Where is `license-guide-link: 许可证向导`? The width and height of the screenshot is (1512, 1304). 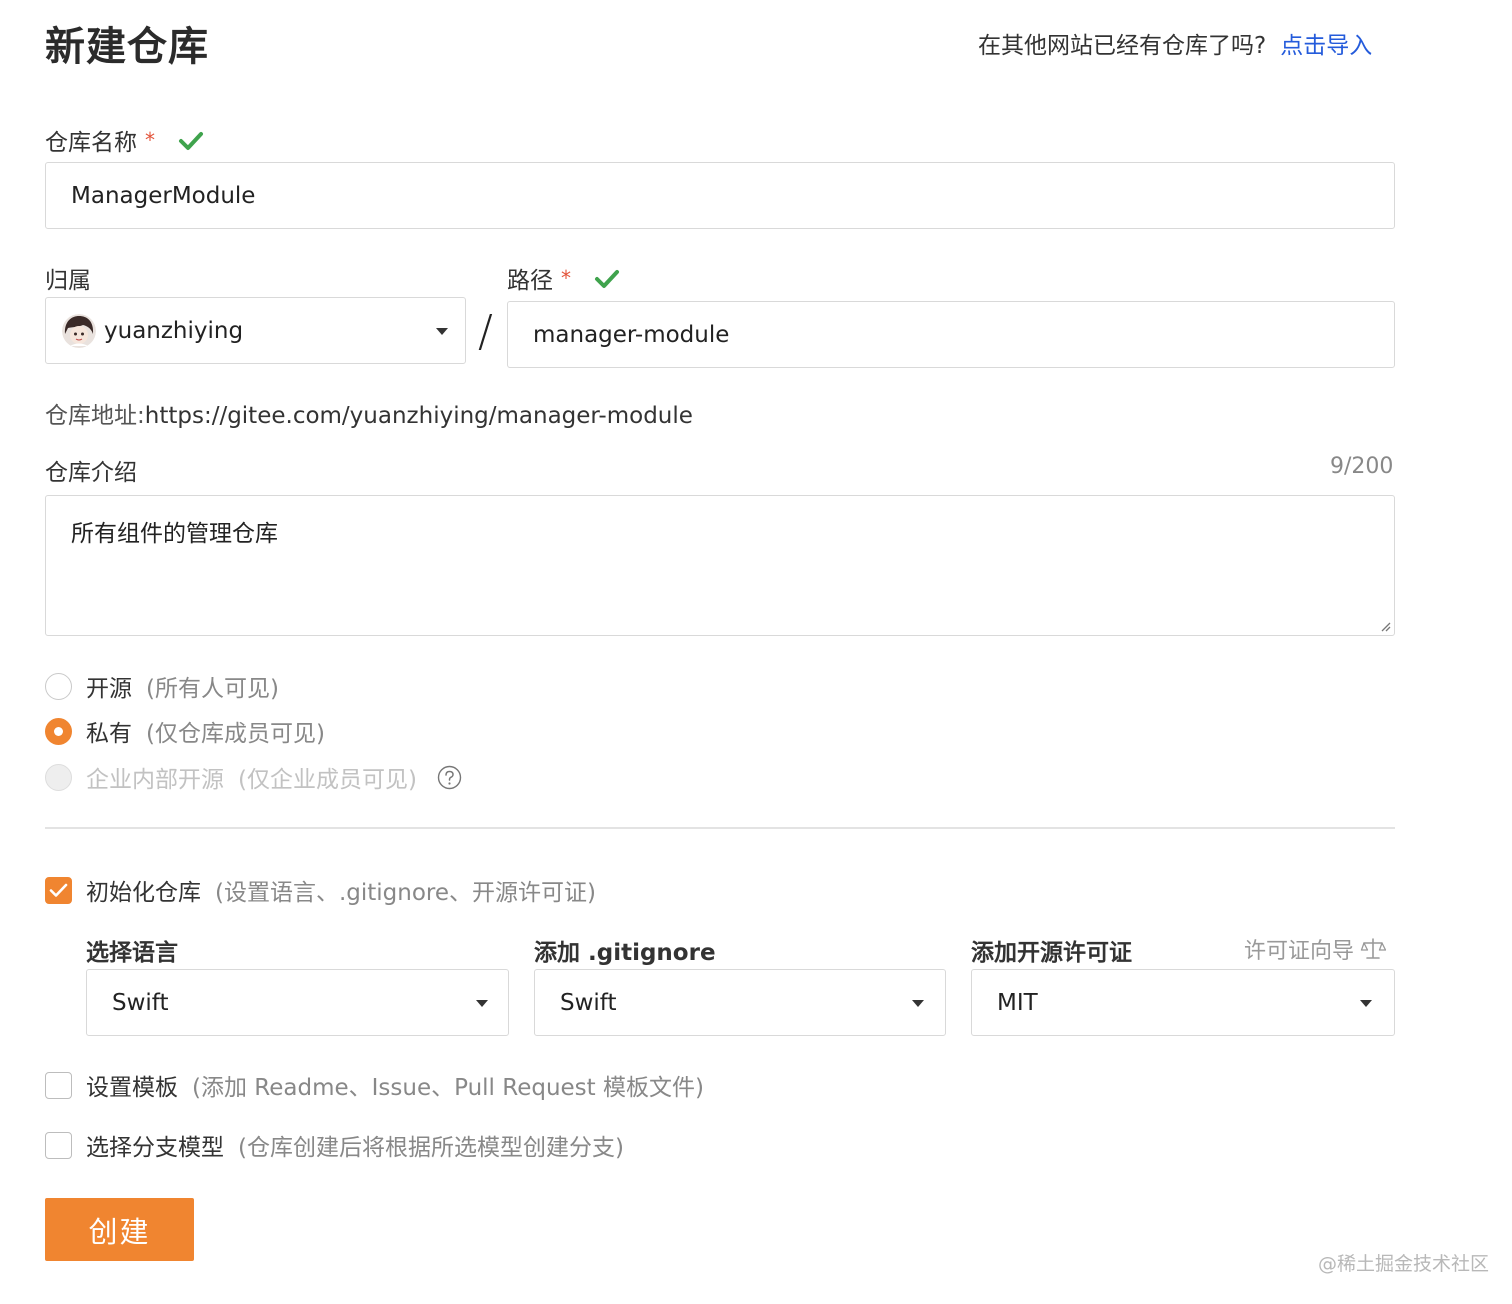
license-guide-link: 许可证向导 is located at coordinates (1315, 949).